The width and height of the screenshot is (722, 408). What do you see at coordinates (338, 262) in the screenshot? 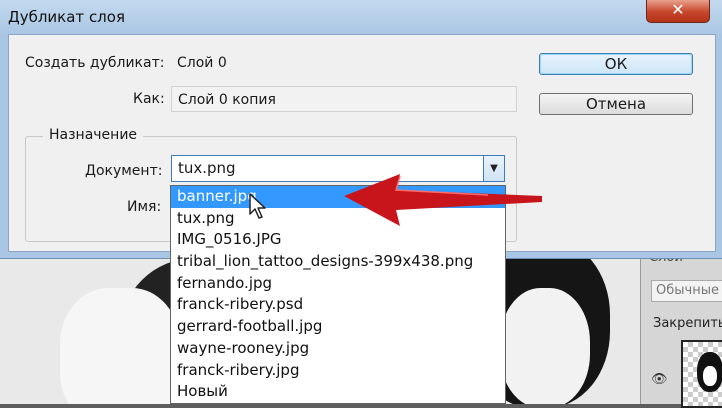
I see `dropdown-item: tribal_lion_tattoo_designs-399x438.png` at bounding box center [338, 262].